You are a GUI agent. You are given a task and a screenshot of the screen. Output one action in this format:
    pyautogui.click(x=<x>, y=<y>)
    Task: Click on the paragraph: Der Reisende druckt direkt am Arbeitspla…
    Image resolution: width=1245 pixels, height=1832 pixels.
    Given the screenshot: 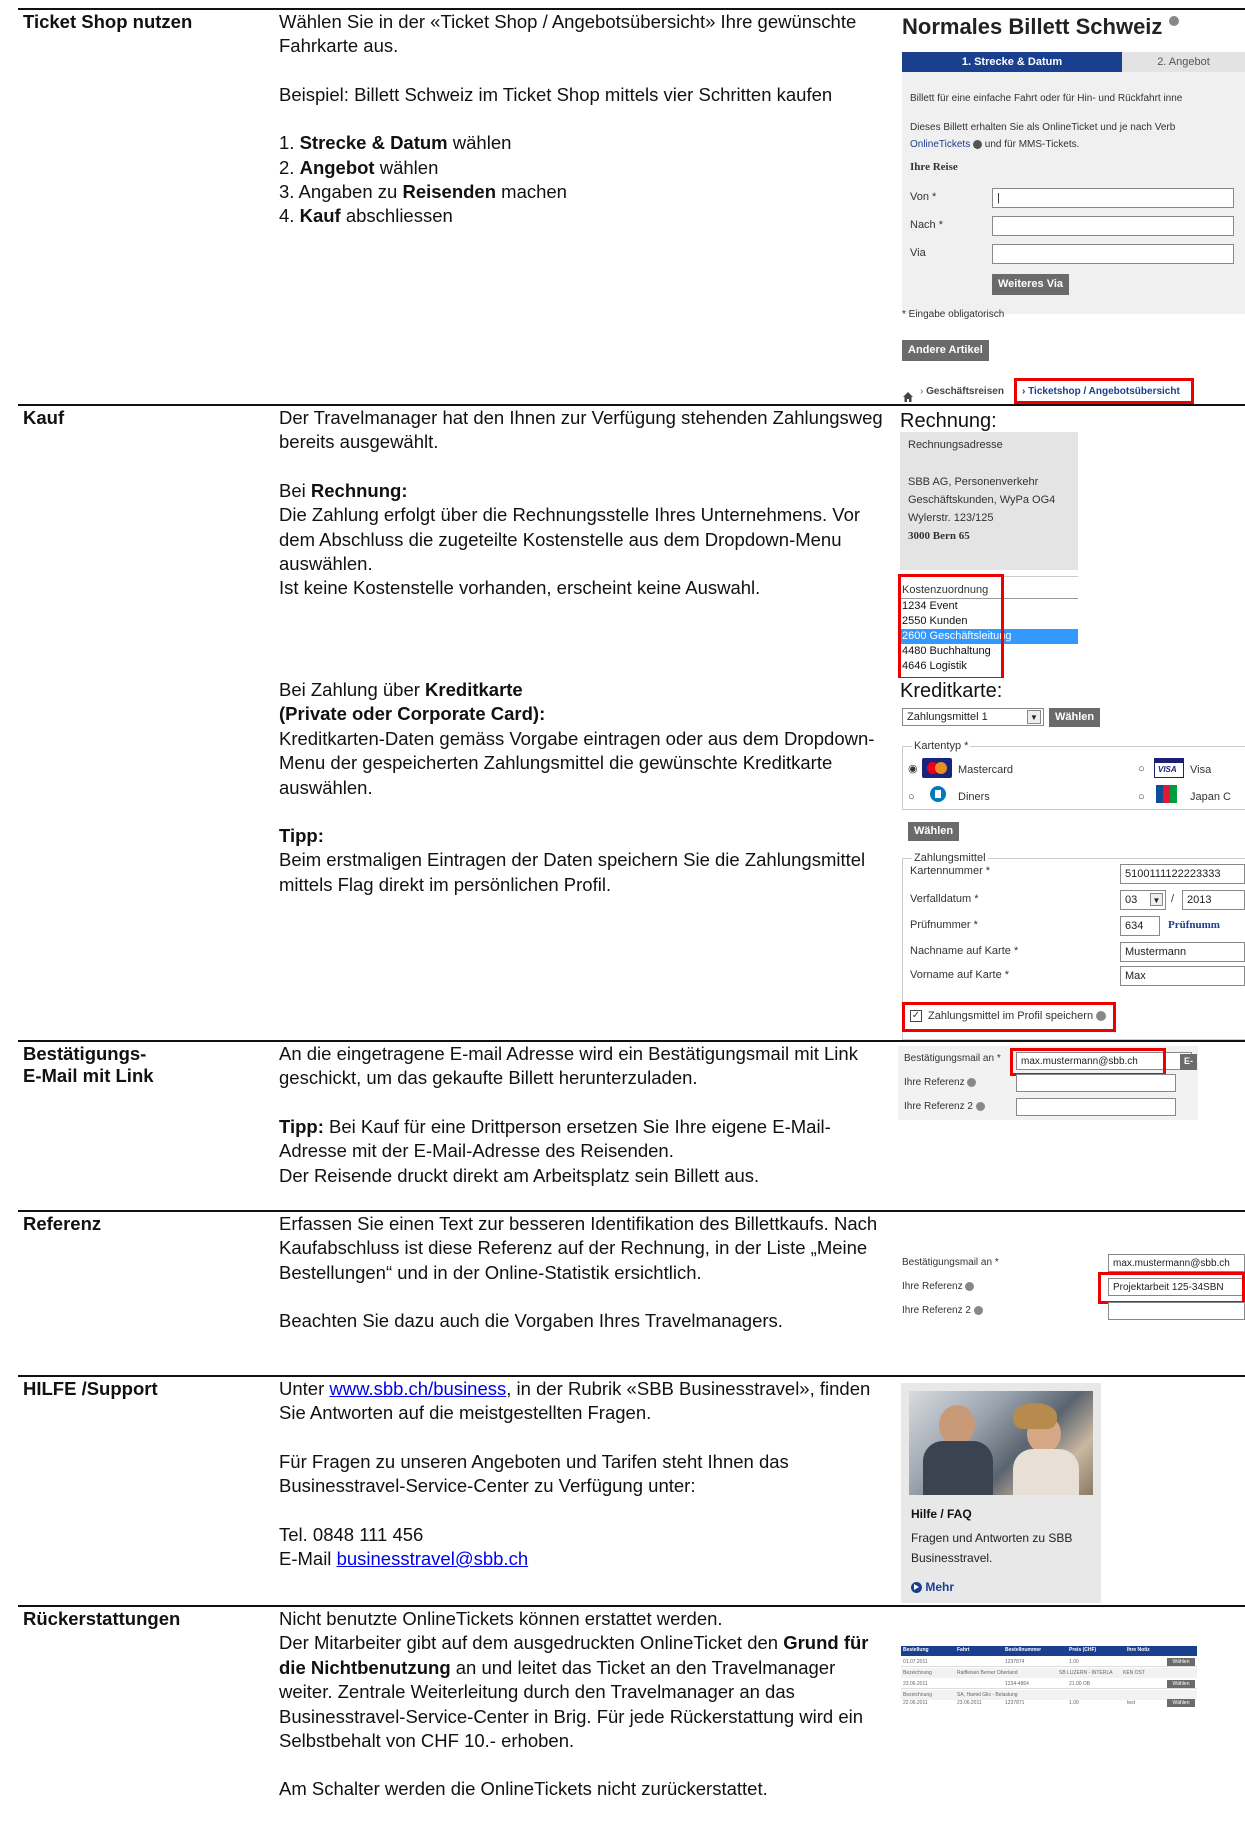 What is the action you would take?
    pyautogui.click(x=519, y=1175)
    